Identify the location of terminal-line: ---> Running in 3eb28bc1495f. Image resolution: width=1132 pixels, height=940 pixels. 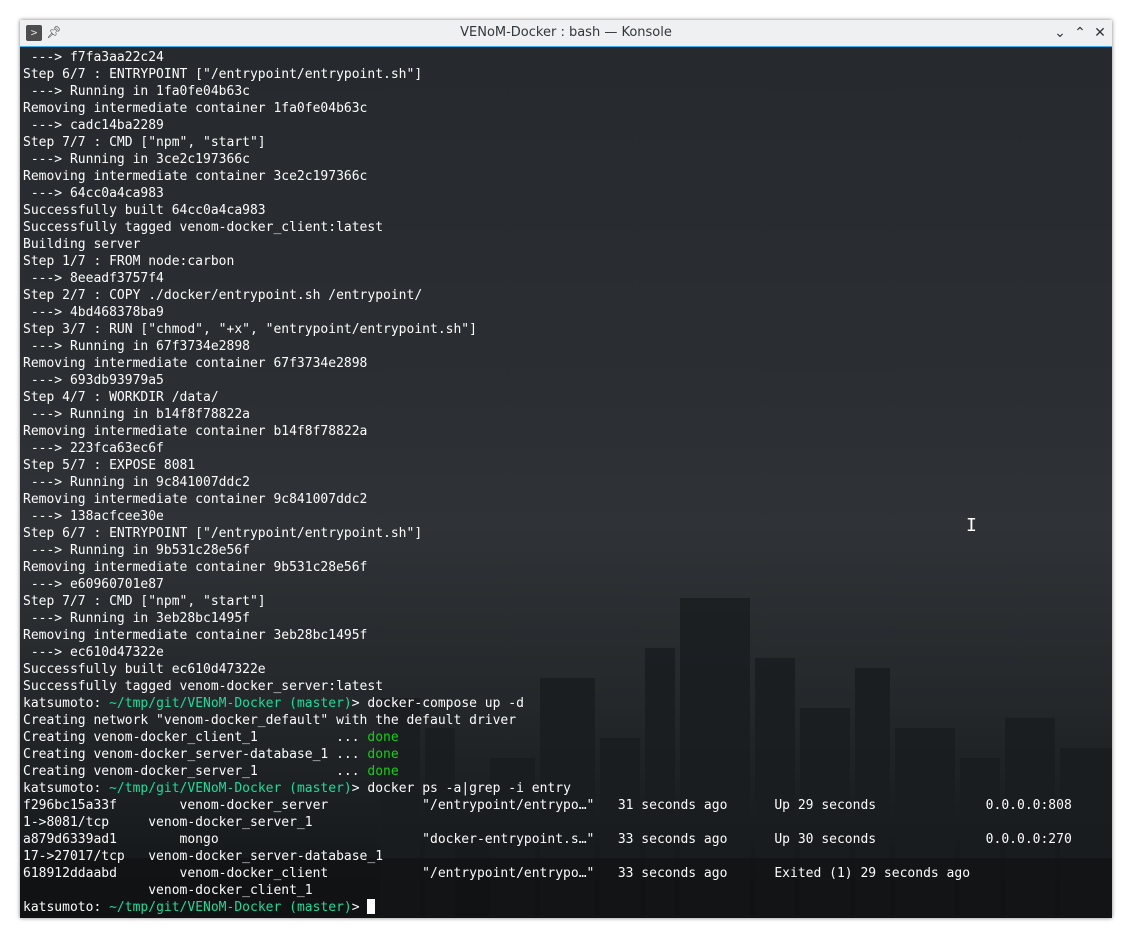
(136, 618).